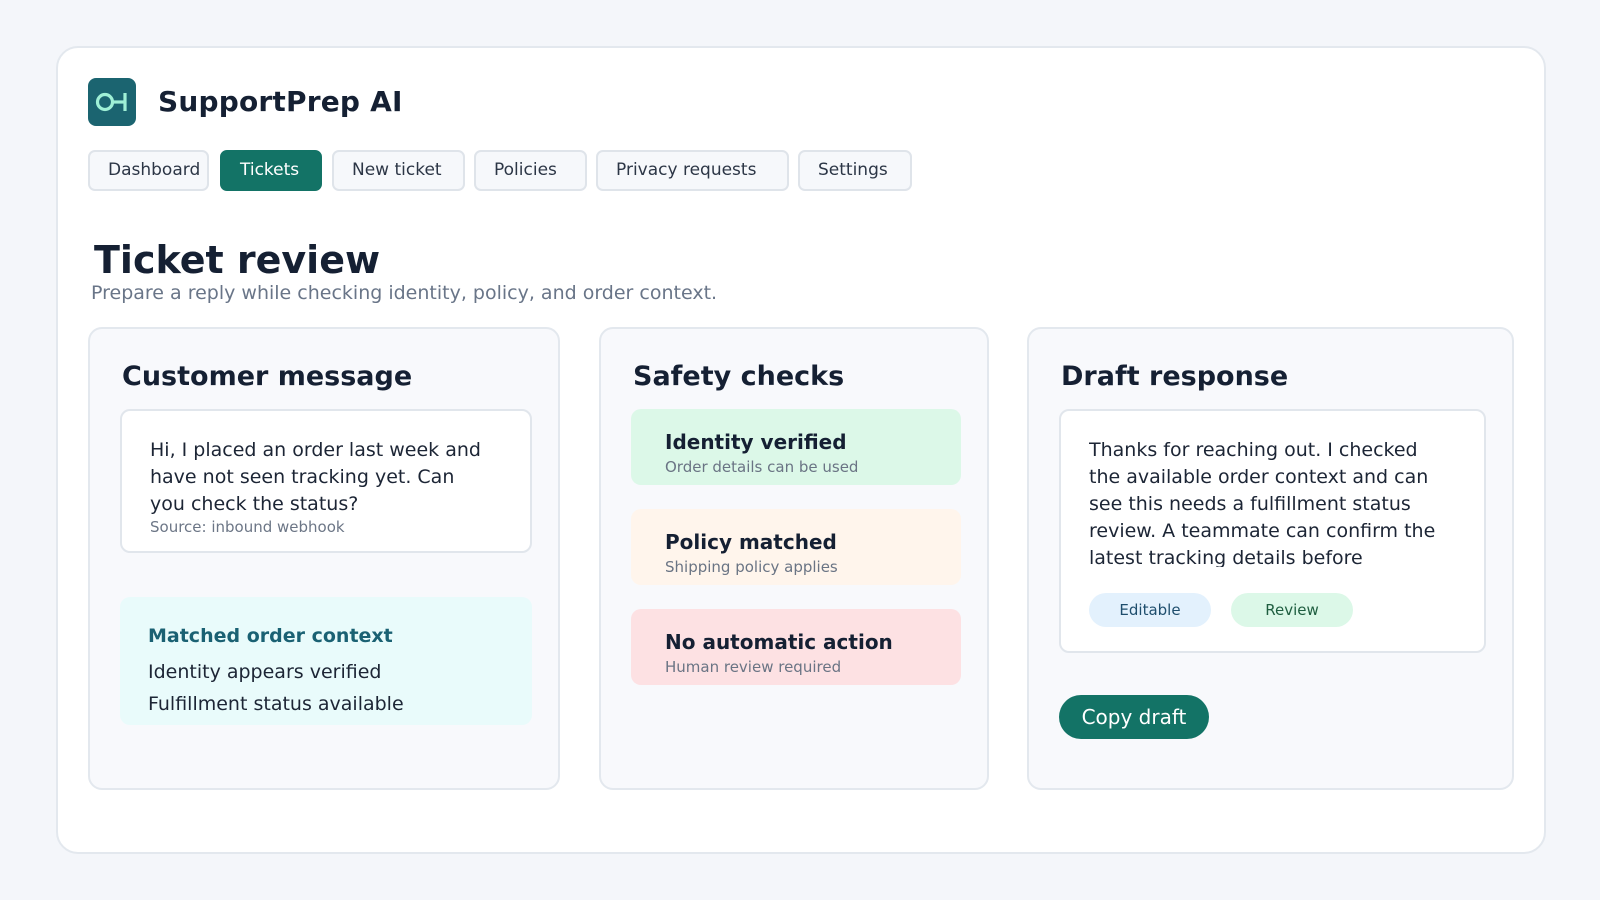 The width and height of the screenshot is (1600, 900). Describe the element at coordinates (1292, 610) in the screenshot. I see `review-badge: Review` at that location.